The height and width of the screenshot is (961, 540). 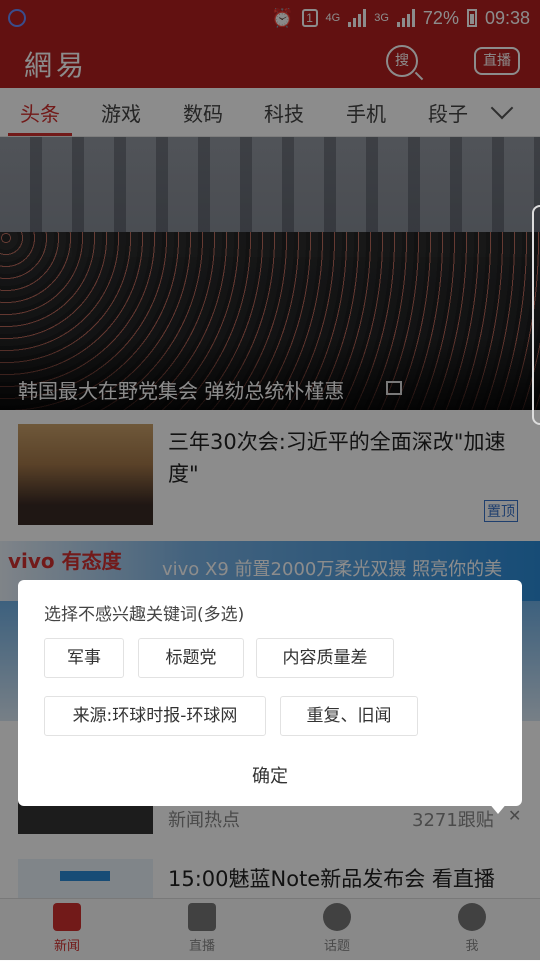 I want to click on confirm-button: 确定, so click(x=270, y=775).